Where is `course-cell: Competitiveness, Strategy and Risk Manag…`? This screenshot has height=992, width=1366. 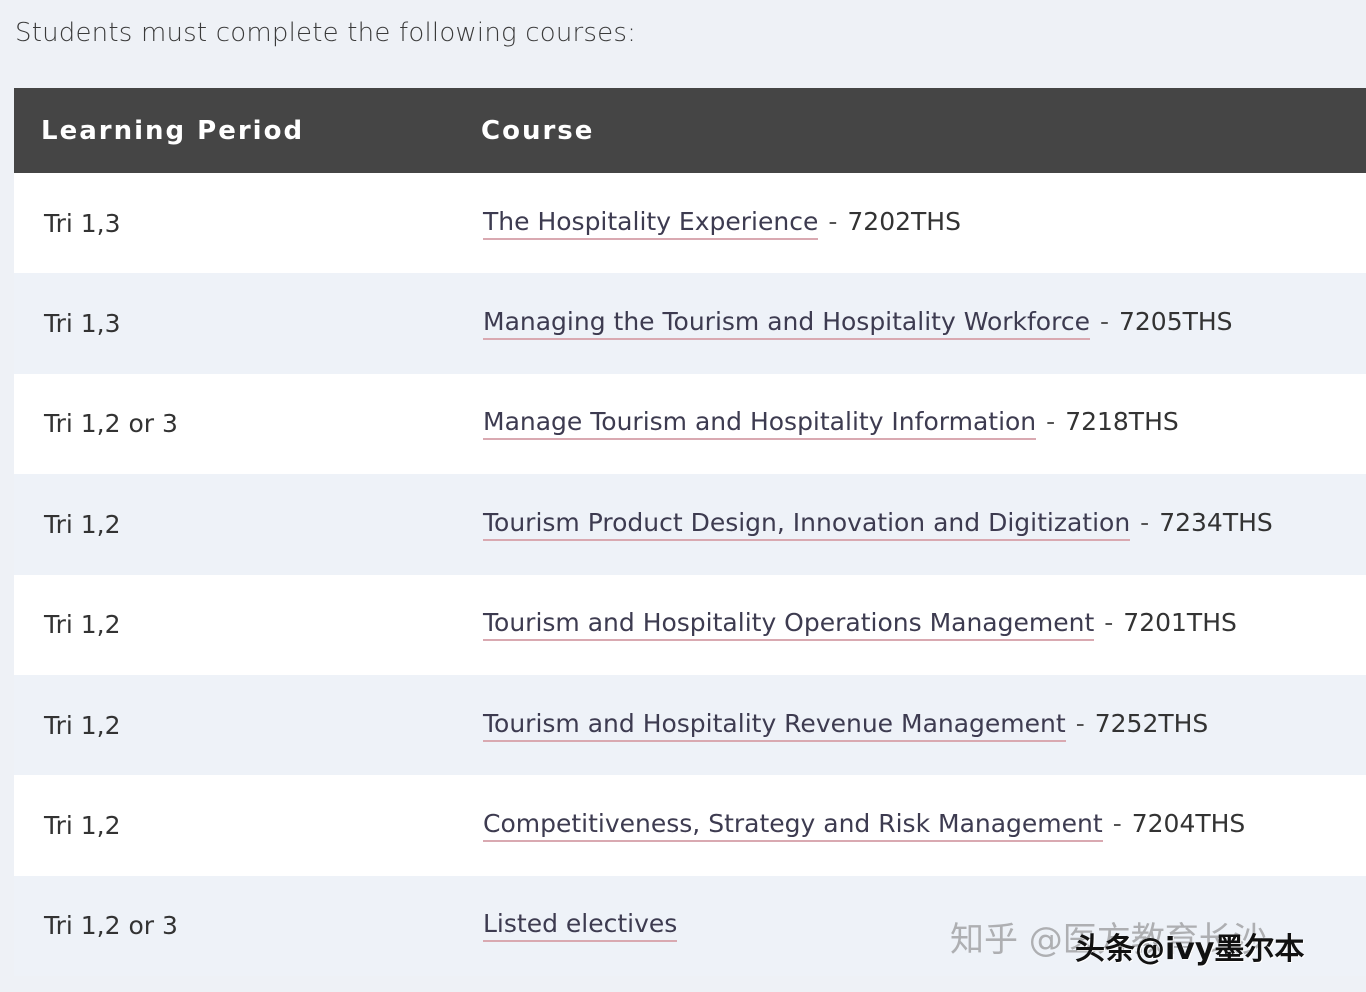
course-cell: Competitiveness, Strategy and Risk Manag… is located at coordinates (850, 826).